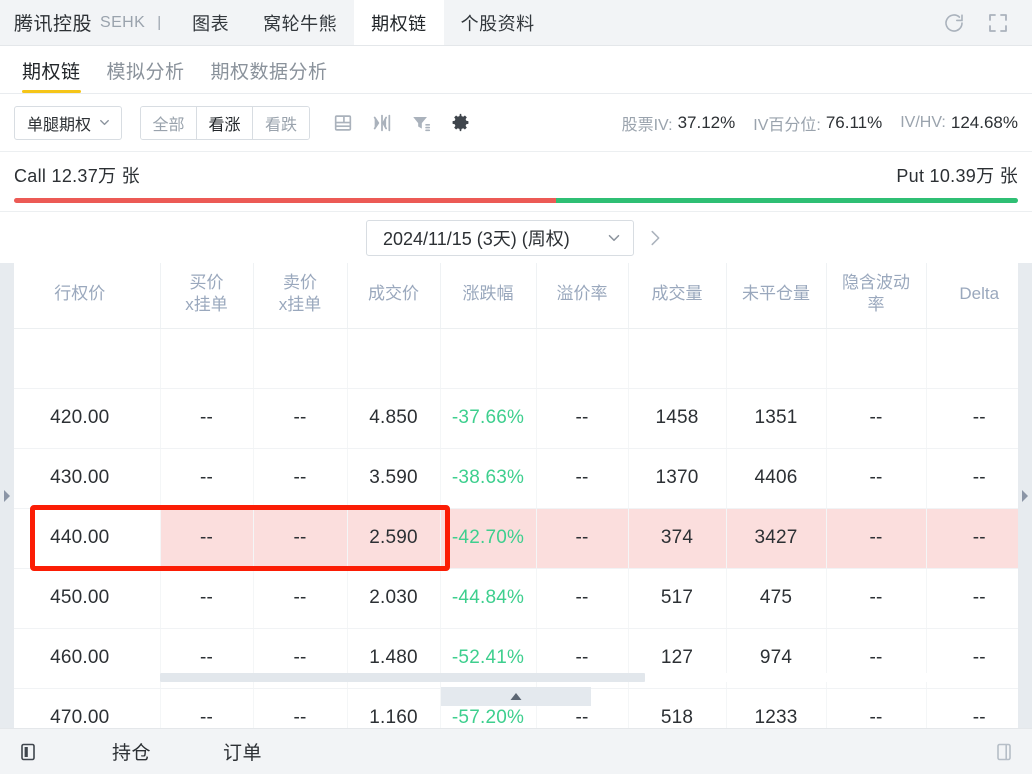 The image size is (1032, 774). What do you see at coordinates (655, 238) in the screenshot?
I see `next-expiry-button` at bounding box center [655, 238].